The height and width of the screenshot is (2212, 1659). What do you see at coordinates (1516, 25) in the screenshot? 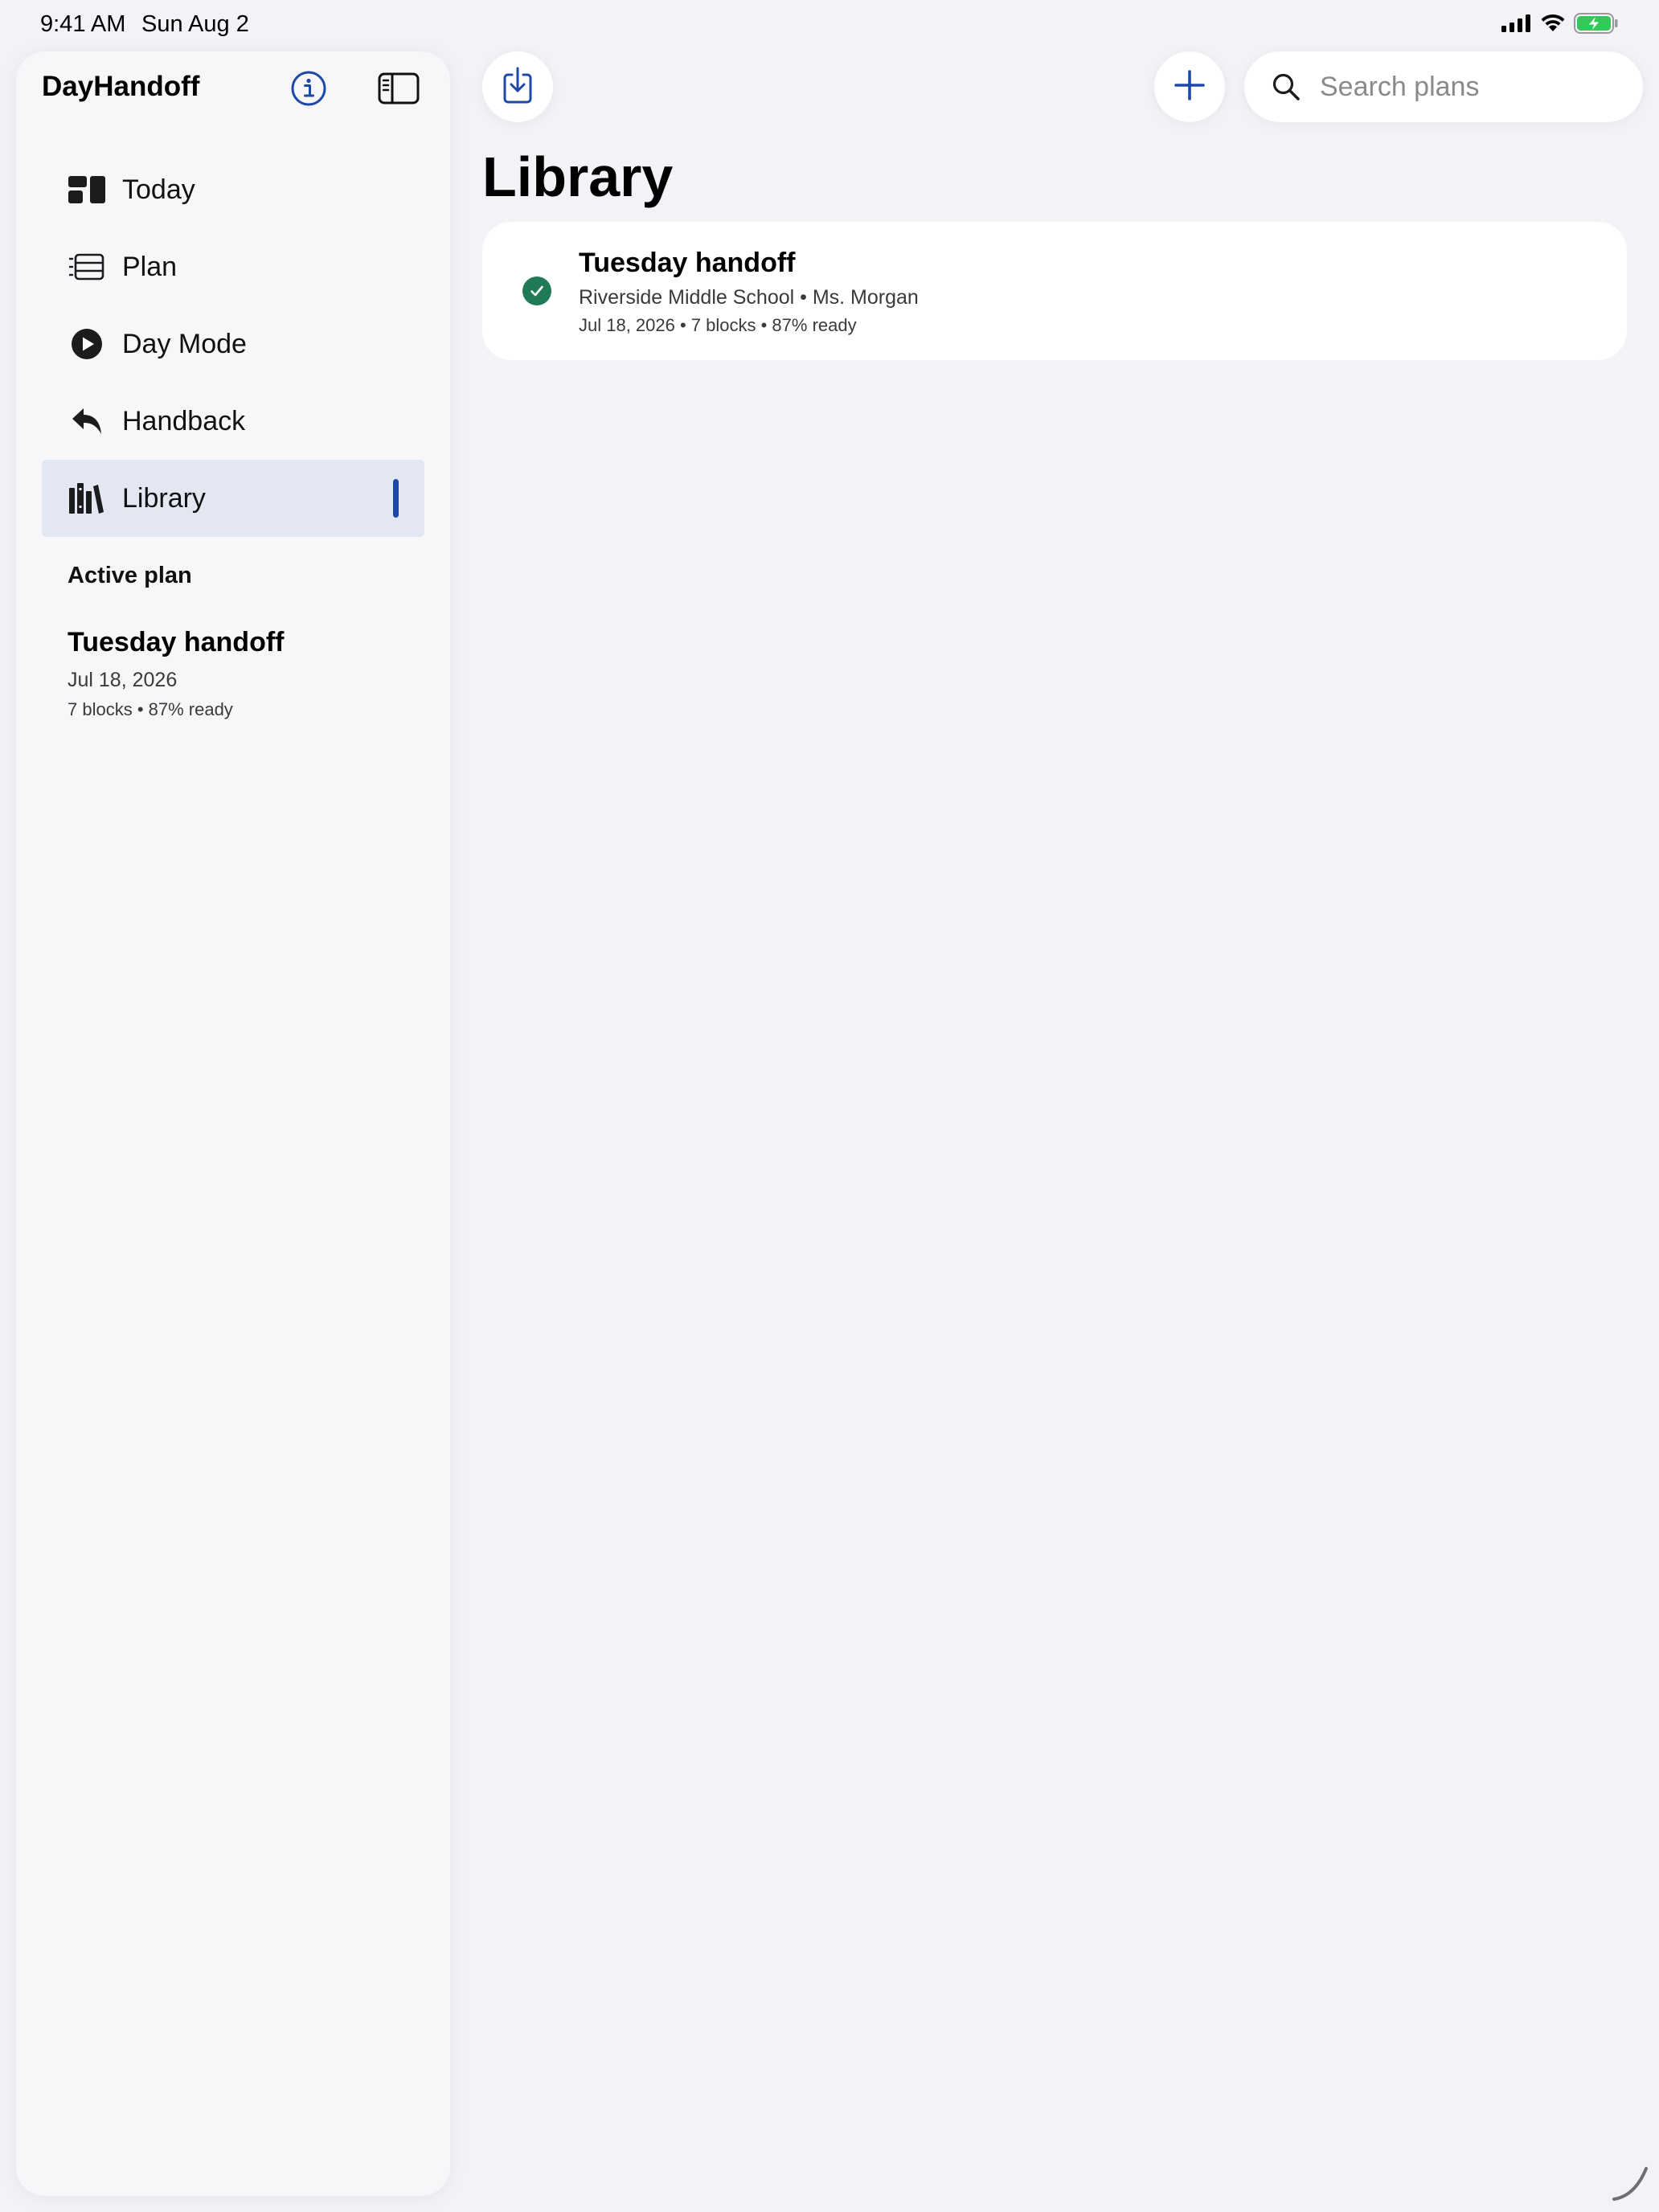
I see `cellular-signal-icon` at bounding box center [1516, 25].